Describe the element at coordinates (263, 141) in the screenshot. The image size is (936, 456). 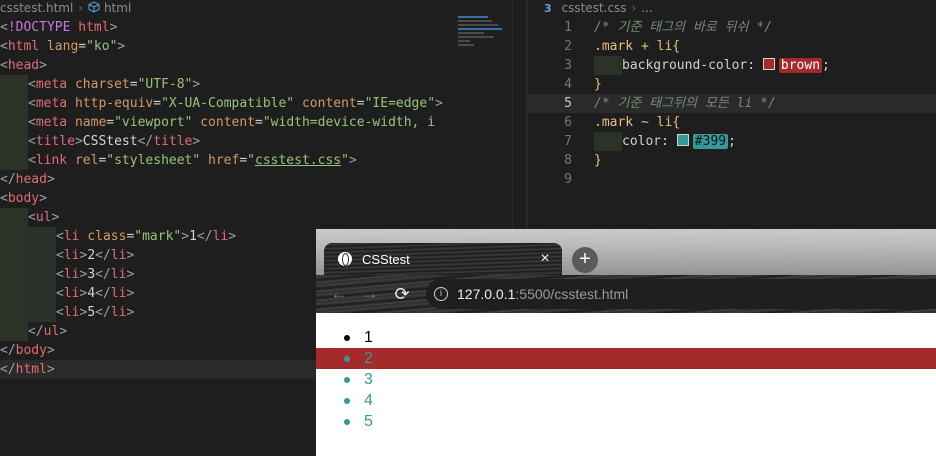
I see `code-line: <title>CSStest</title>` at that location.